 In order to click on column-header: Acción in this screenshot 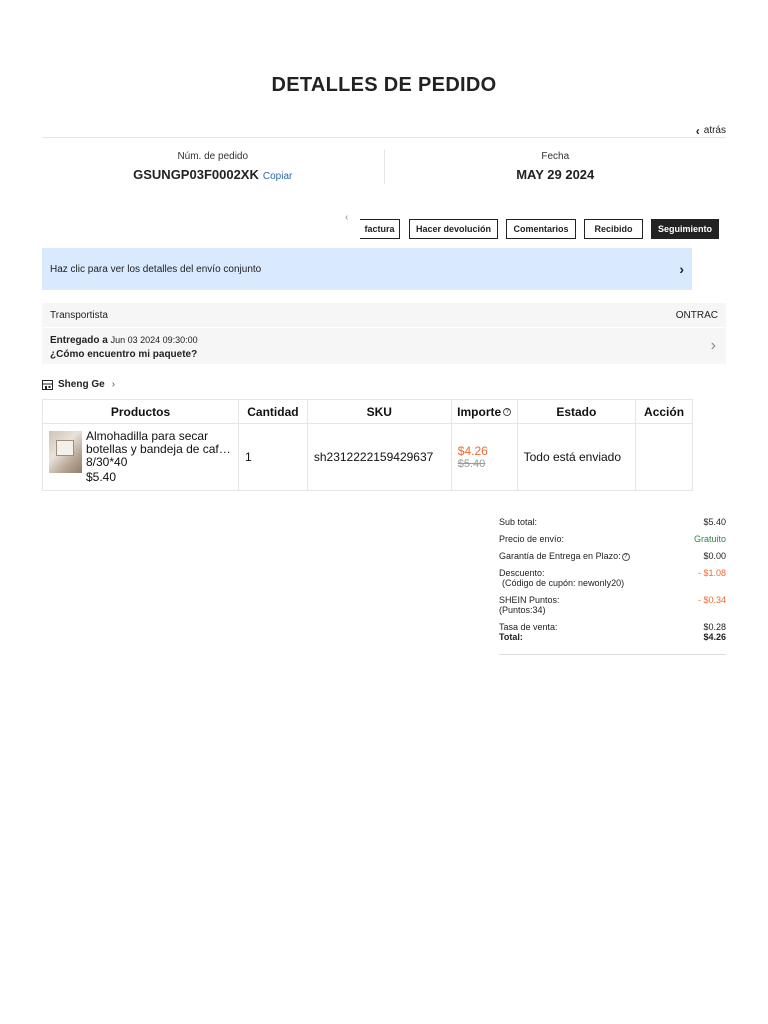, I will do `click(664, 411)`.